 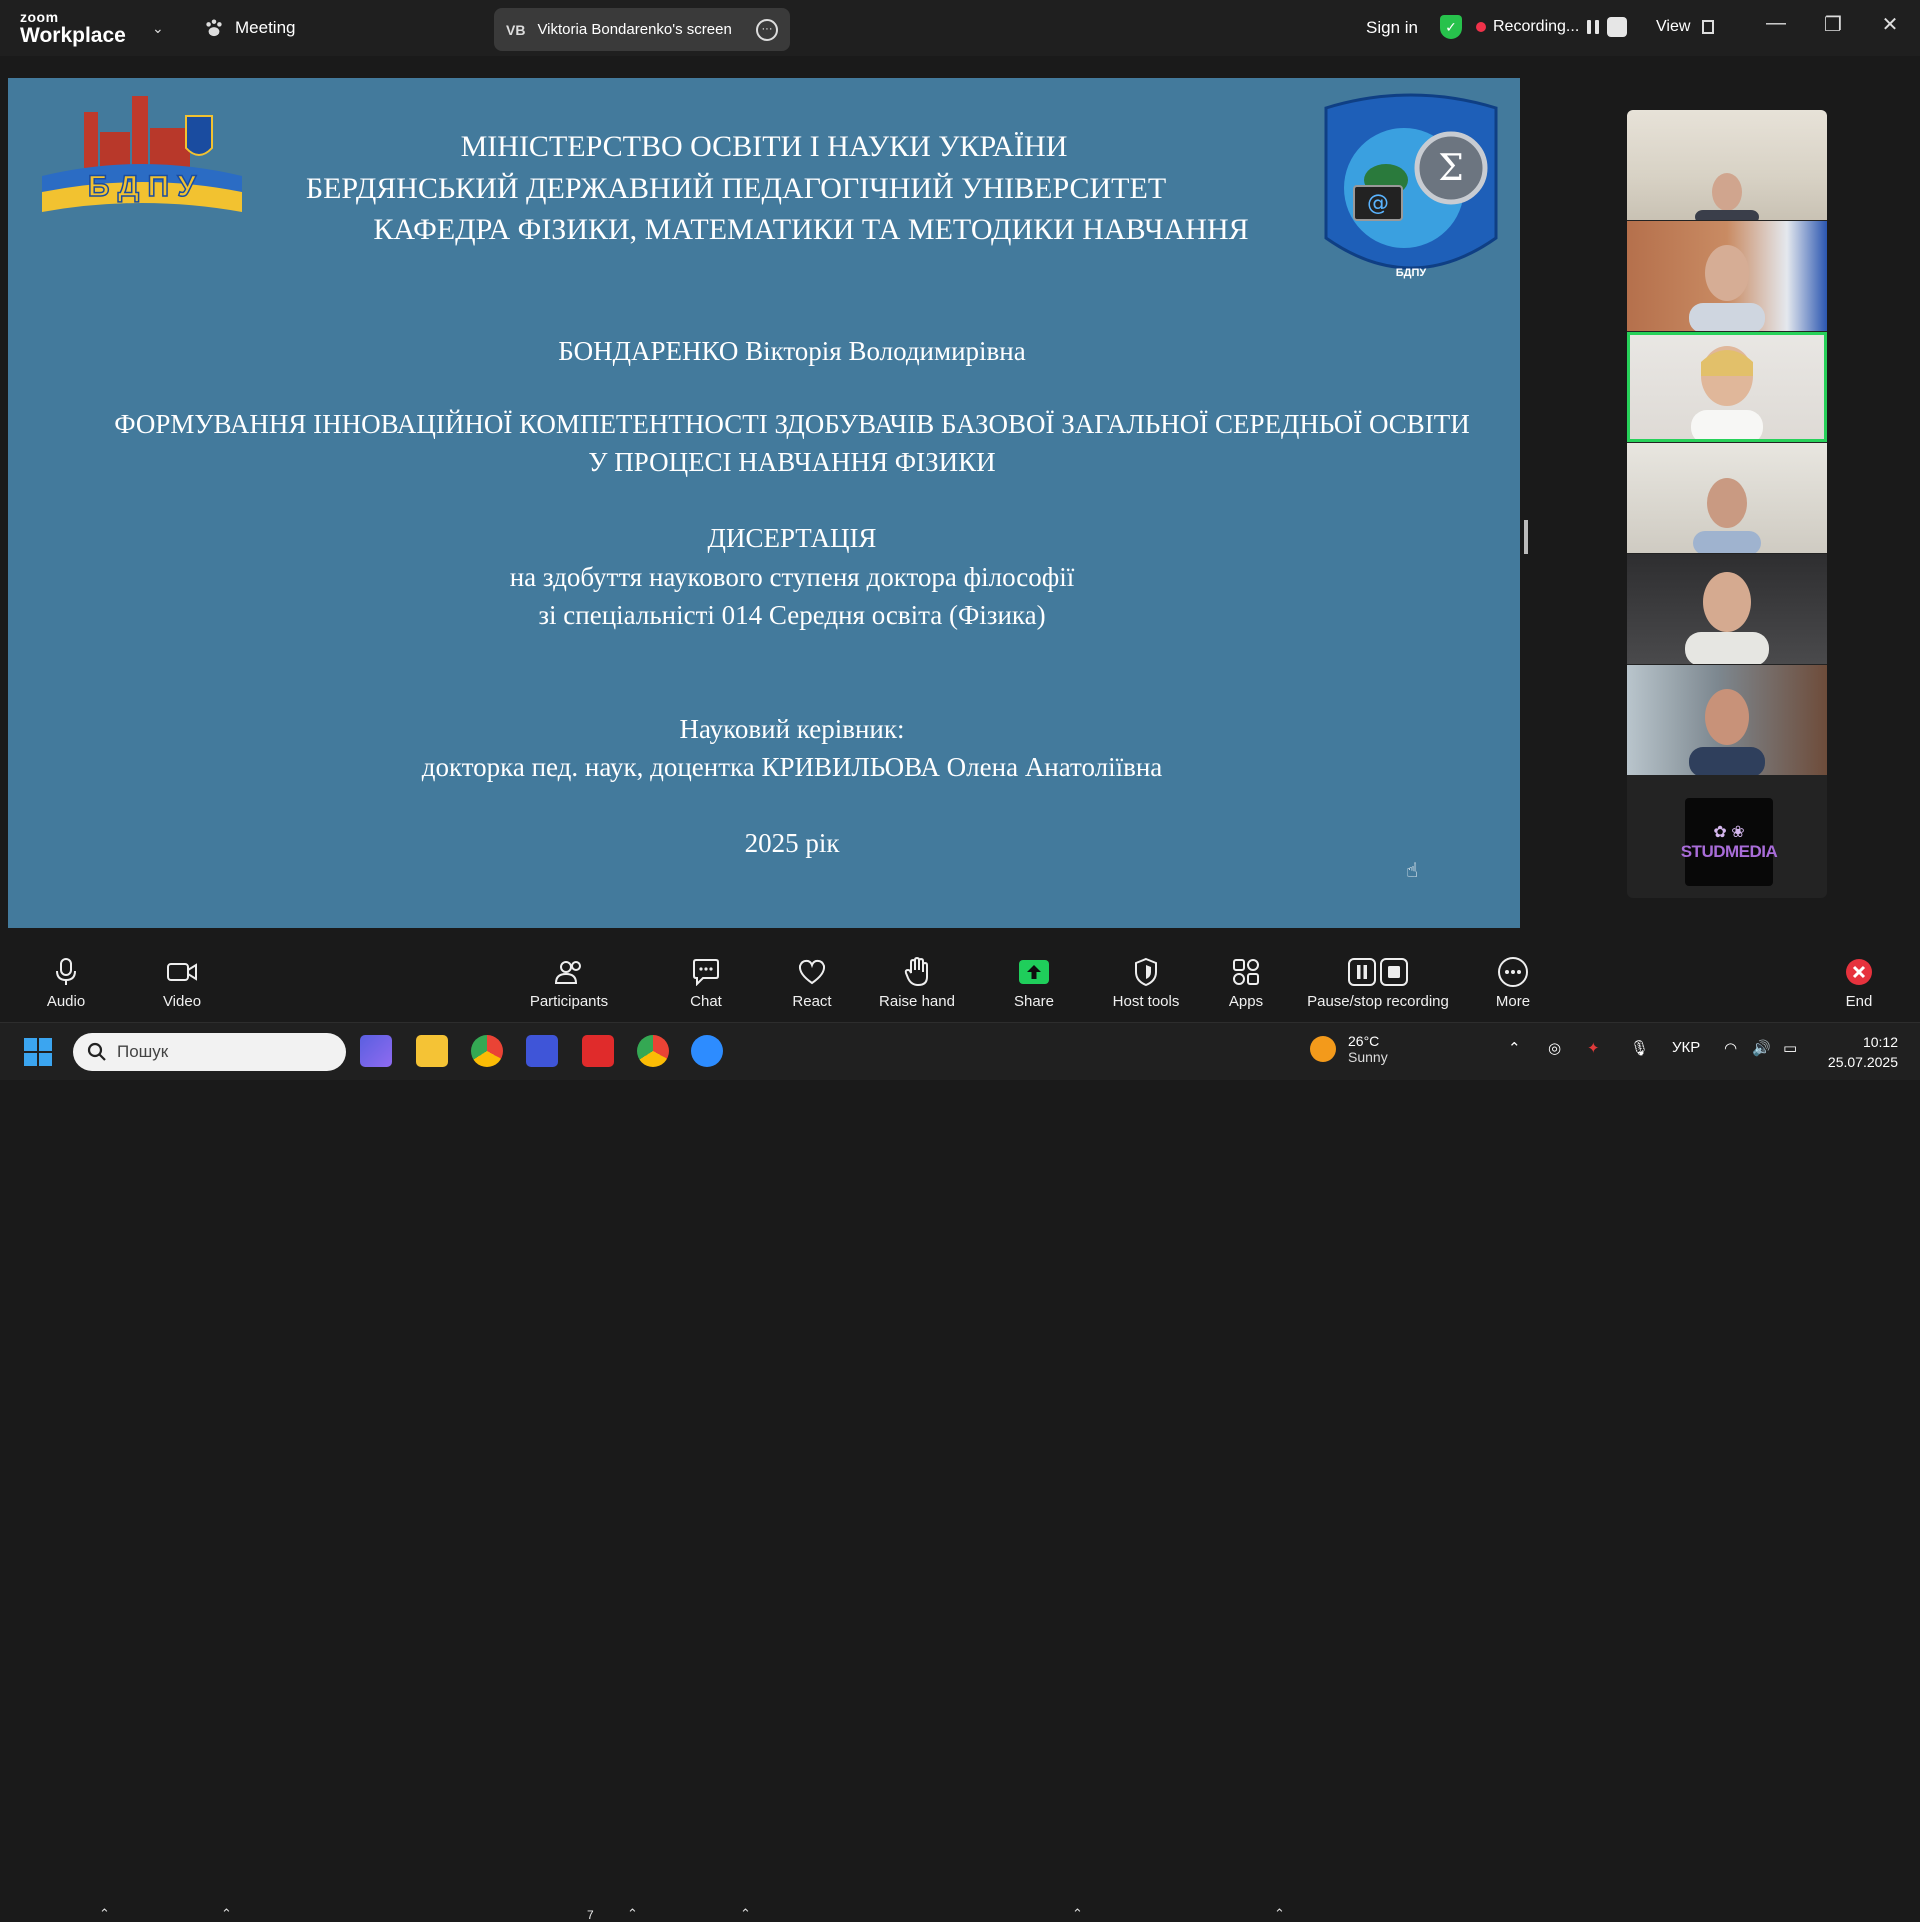 I want to click on end-icon, so click(x=1859, y=971).